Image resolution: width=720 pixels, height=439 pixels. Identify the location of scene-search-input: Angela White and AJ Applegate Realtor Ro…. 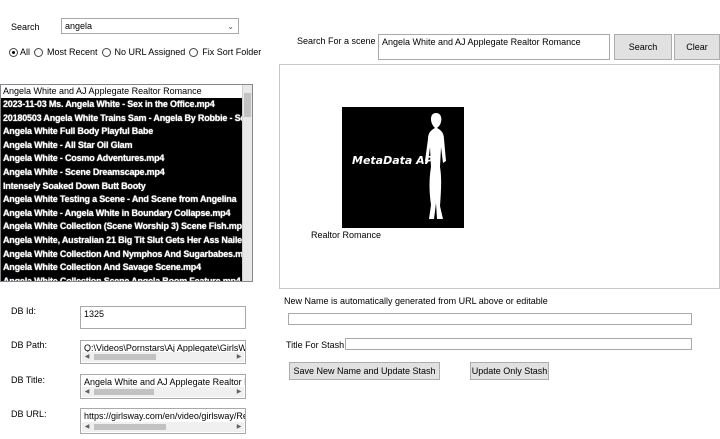
(494, 47).